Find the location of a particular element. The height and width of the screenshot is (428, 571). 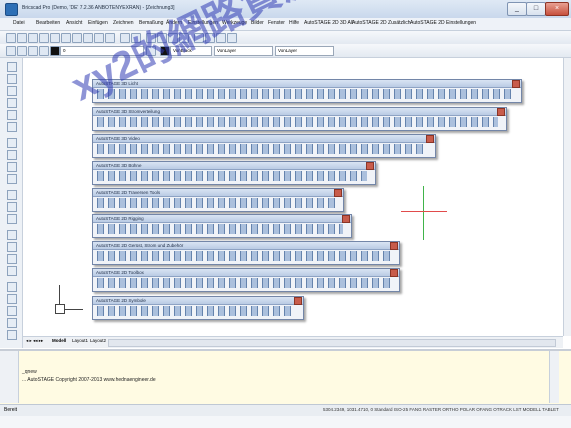

menu-autostage-all: AutoSTAGE 2D 3D All is located at coordinates (328, 23).